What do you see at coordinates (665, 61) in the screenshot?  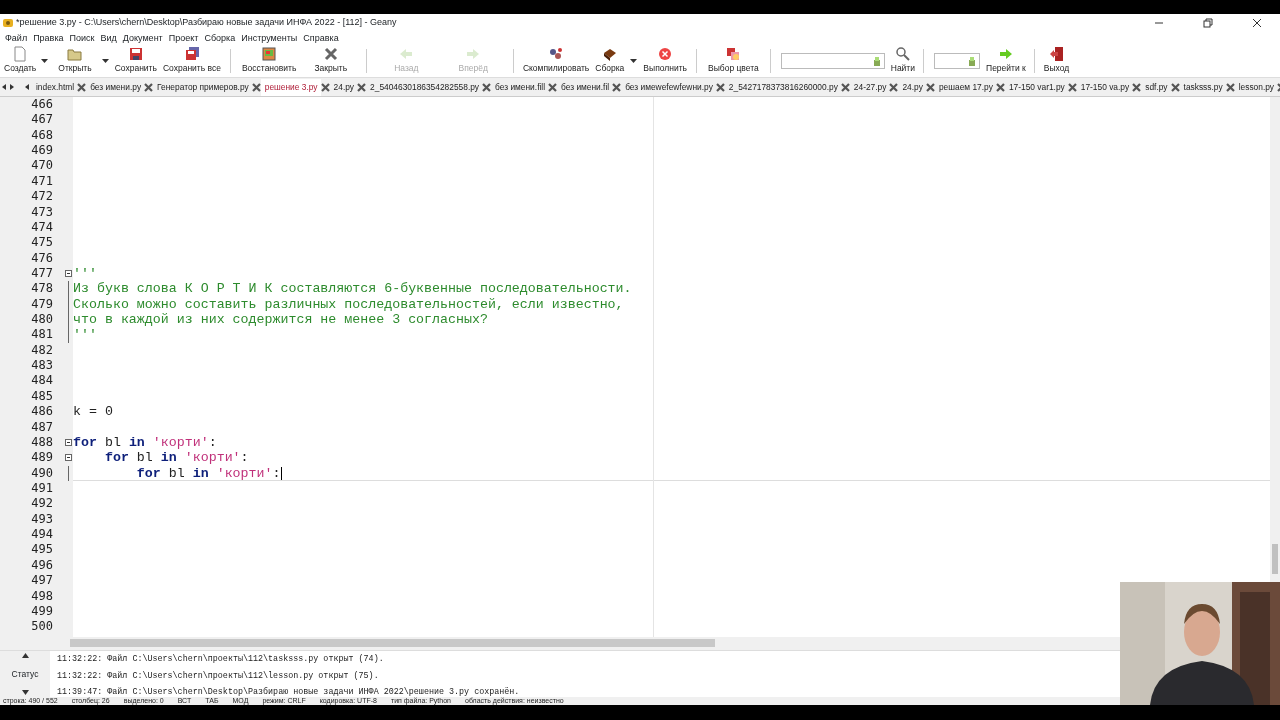 I see `toolbar-button: Выполнить` at bounding box center [665, 61].